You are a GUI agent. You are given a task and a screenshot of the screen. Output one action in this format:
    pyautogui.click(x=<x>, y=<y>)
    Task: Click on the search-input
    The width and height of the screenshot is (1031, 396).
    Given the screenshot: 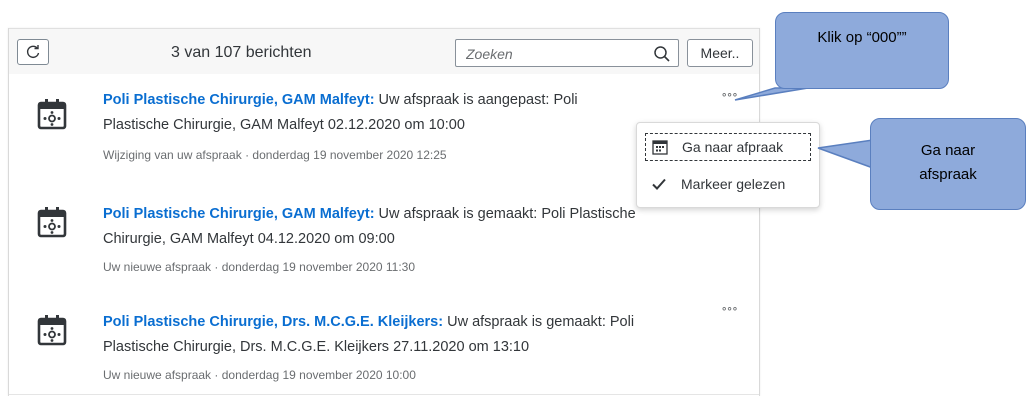 What is the action you would take?
    pyautogui.click(x=556, y=54)
    